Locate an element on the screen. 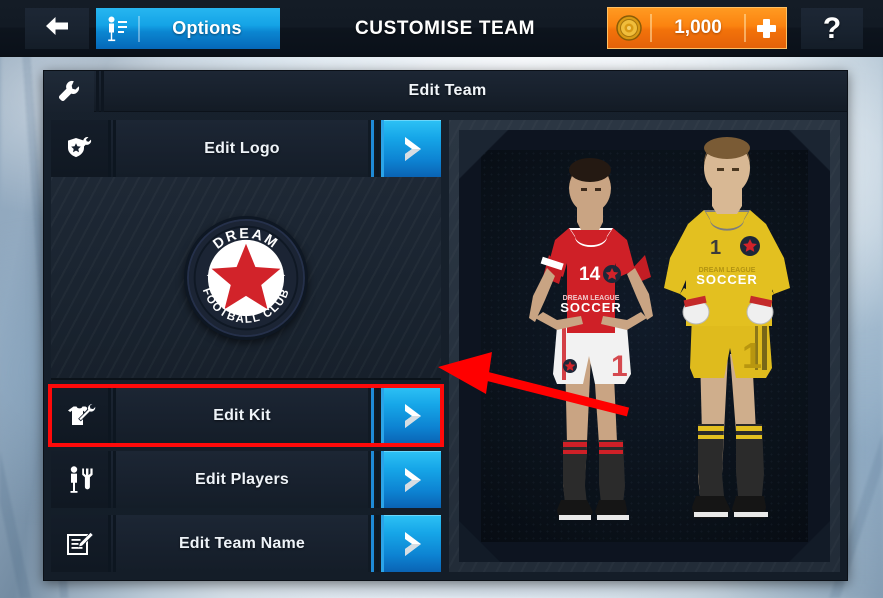 Image resolution: width=883 pixels, height=598 pixels. player-wrench-icon is located at coordinates (79, 479).